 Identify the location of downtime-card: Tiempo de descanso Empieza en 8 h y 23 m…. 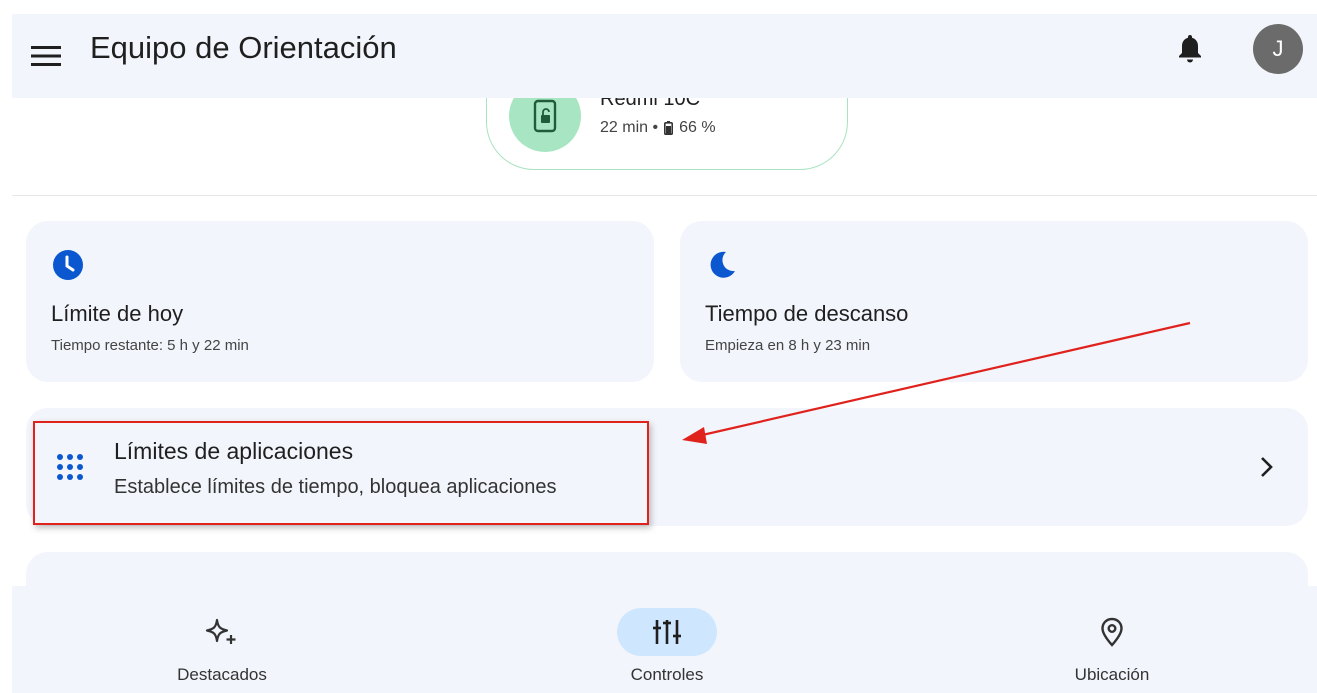
(994, 301).